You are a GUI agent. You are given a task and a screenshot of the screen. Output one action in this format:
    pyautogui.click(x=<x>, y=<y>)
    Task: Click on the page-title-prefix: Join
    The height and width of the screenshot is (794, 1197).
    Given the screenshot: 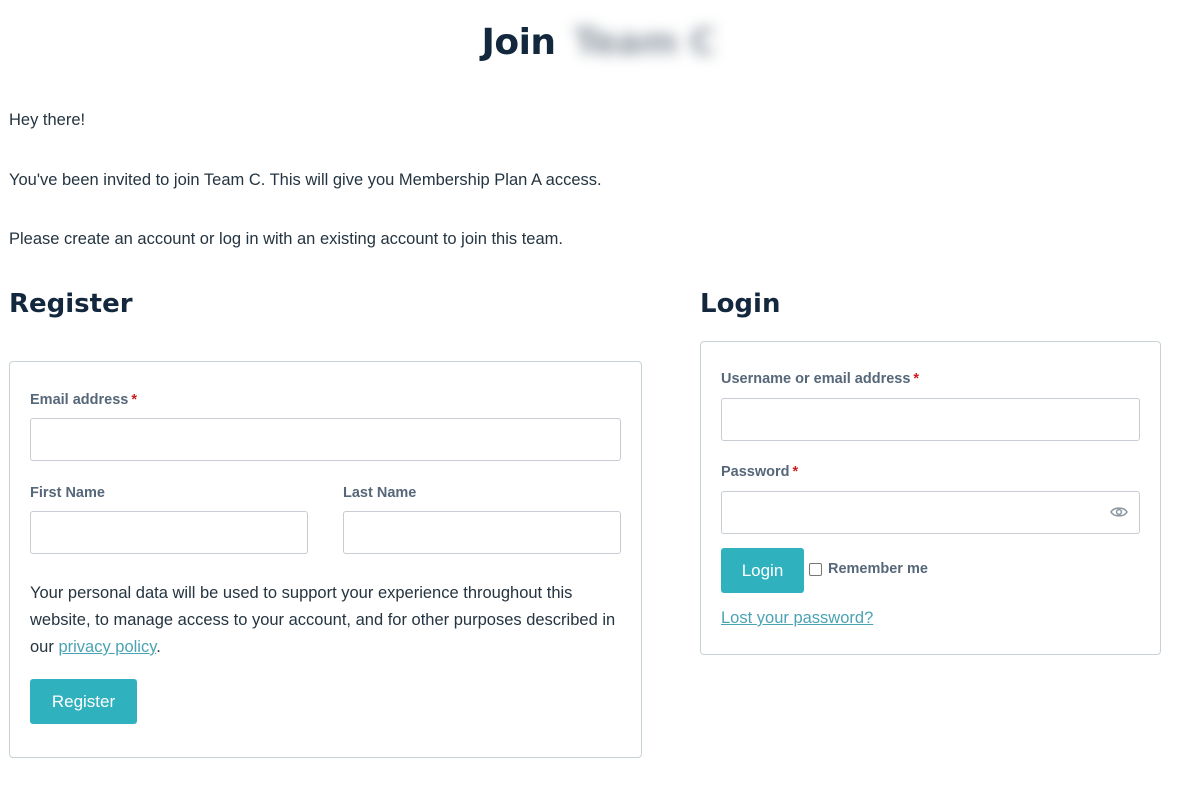 What is the action you would take?
    pyautogui.click(x=518, y=42)
    